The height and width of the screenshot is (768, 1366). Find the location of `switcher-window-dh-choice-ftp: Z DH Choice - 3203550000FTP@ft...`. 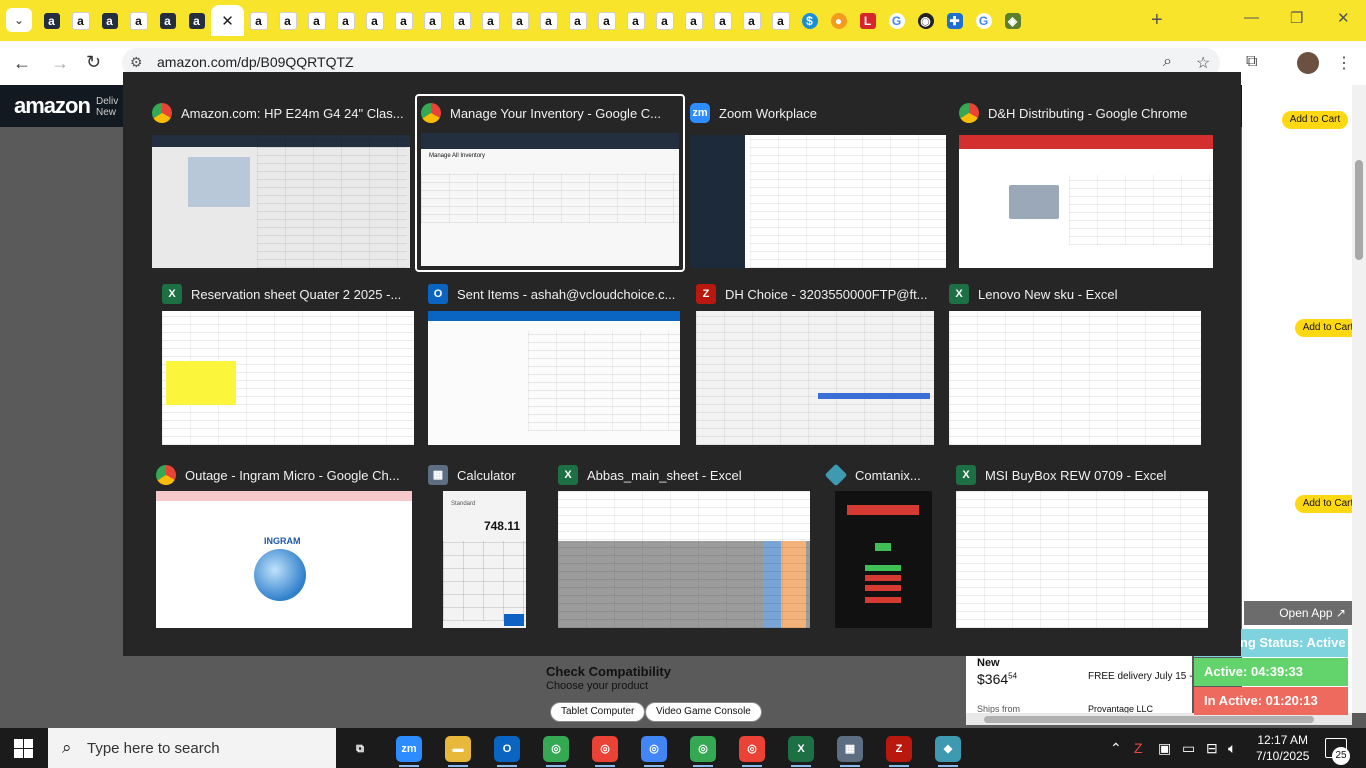

switcher-window-dh-choice-ftp: Z DH Choice - 3203550000FTP@ft... is located at coordinates (815, 364).